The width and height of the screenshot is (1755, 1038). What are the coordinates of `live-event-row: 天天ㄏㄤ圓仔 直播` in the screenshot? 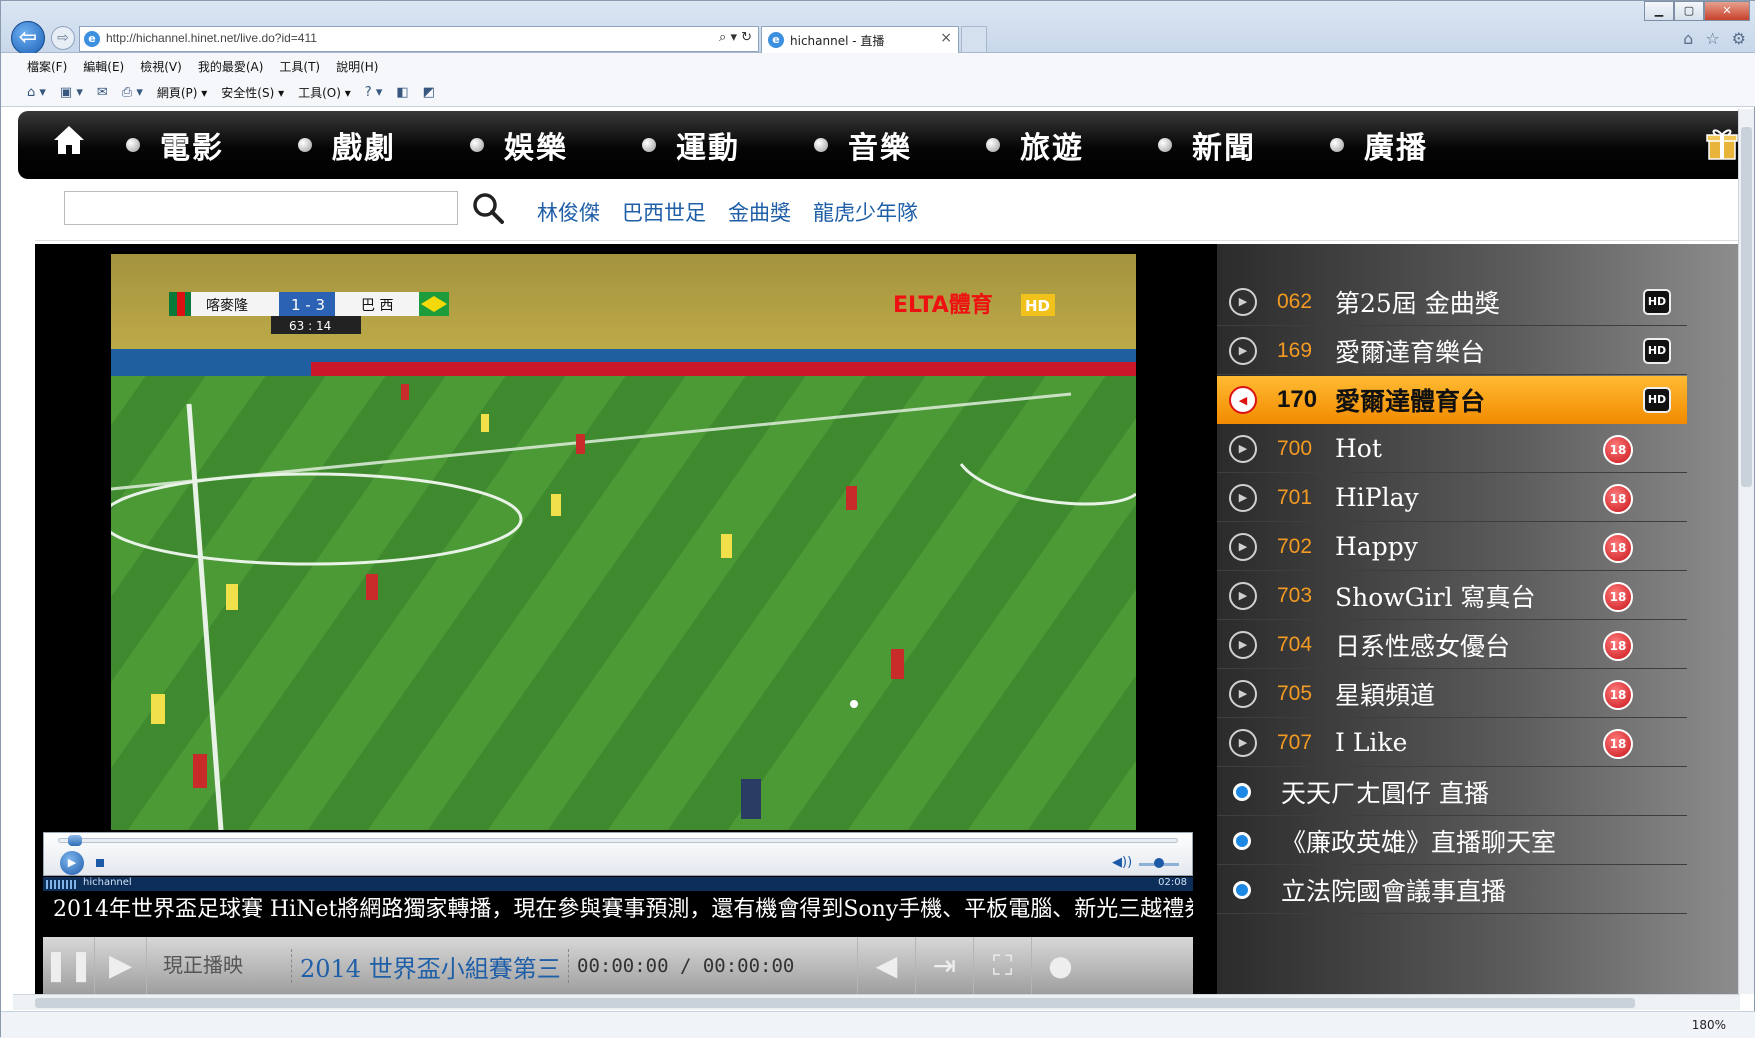 It's located at (1452, 792).